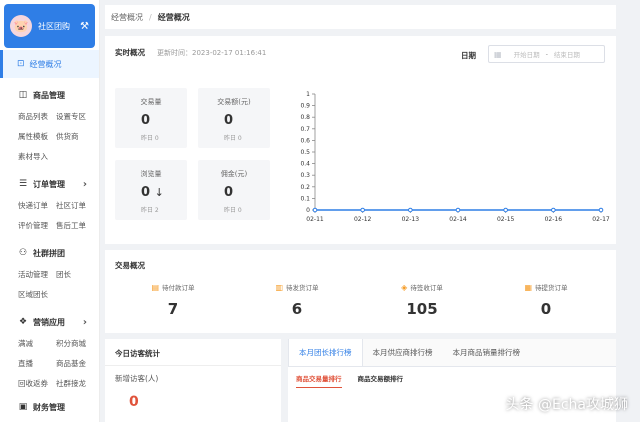  I want to click on date-end-input: 结束日期, so click(567, 54).